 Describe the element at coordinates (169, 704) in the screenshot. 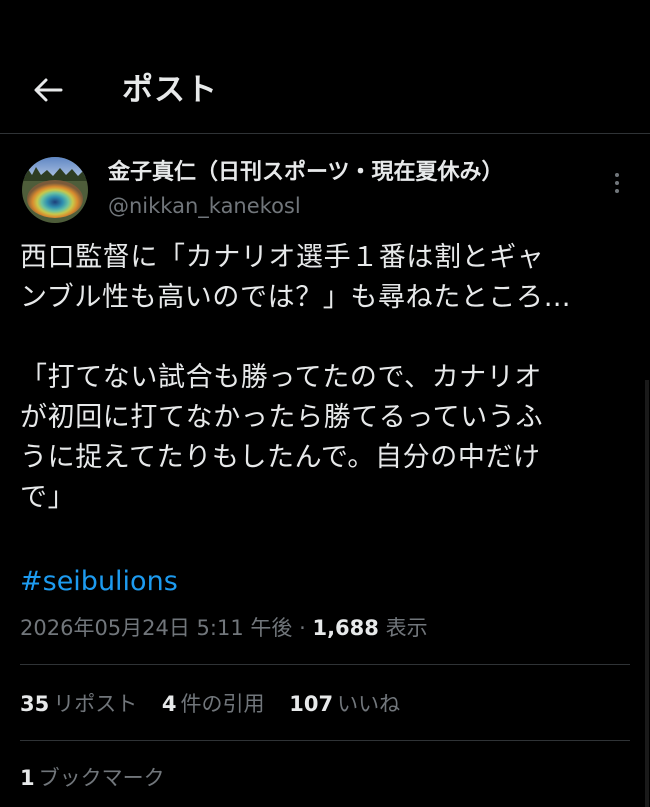

I see `quotes-count: 4` at that location.